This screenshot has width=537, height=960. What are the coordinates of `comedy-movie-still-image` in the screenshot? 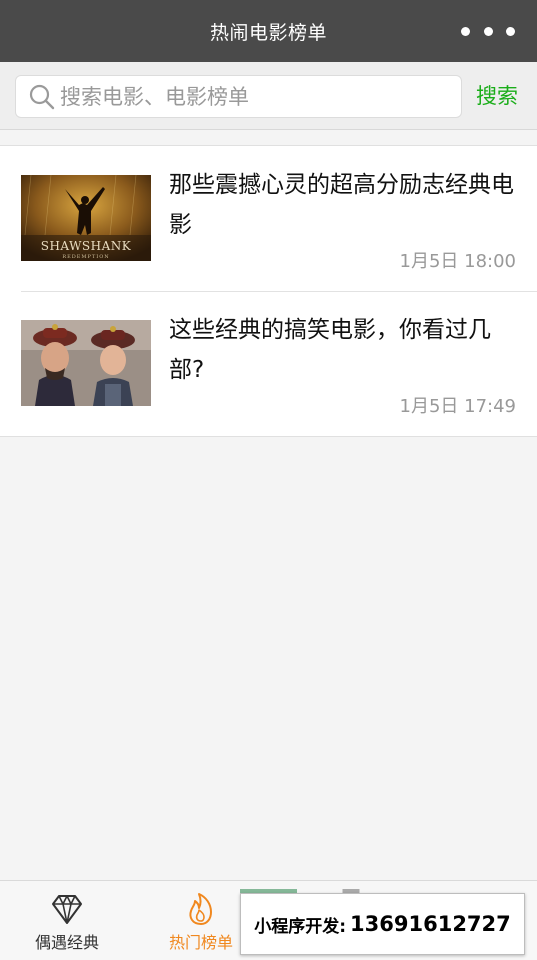 It's located at (86, 363).